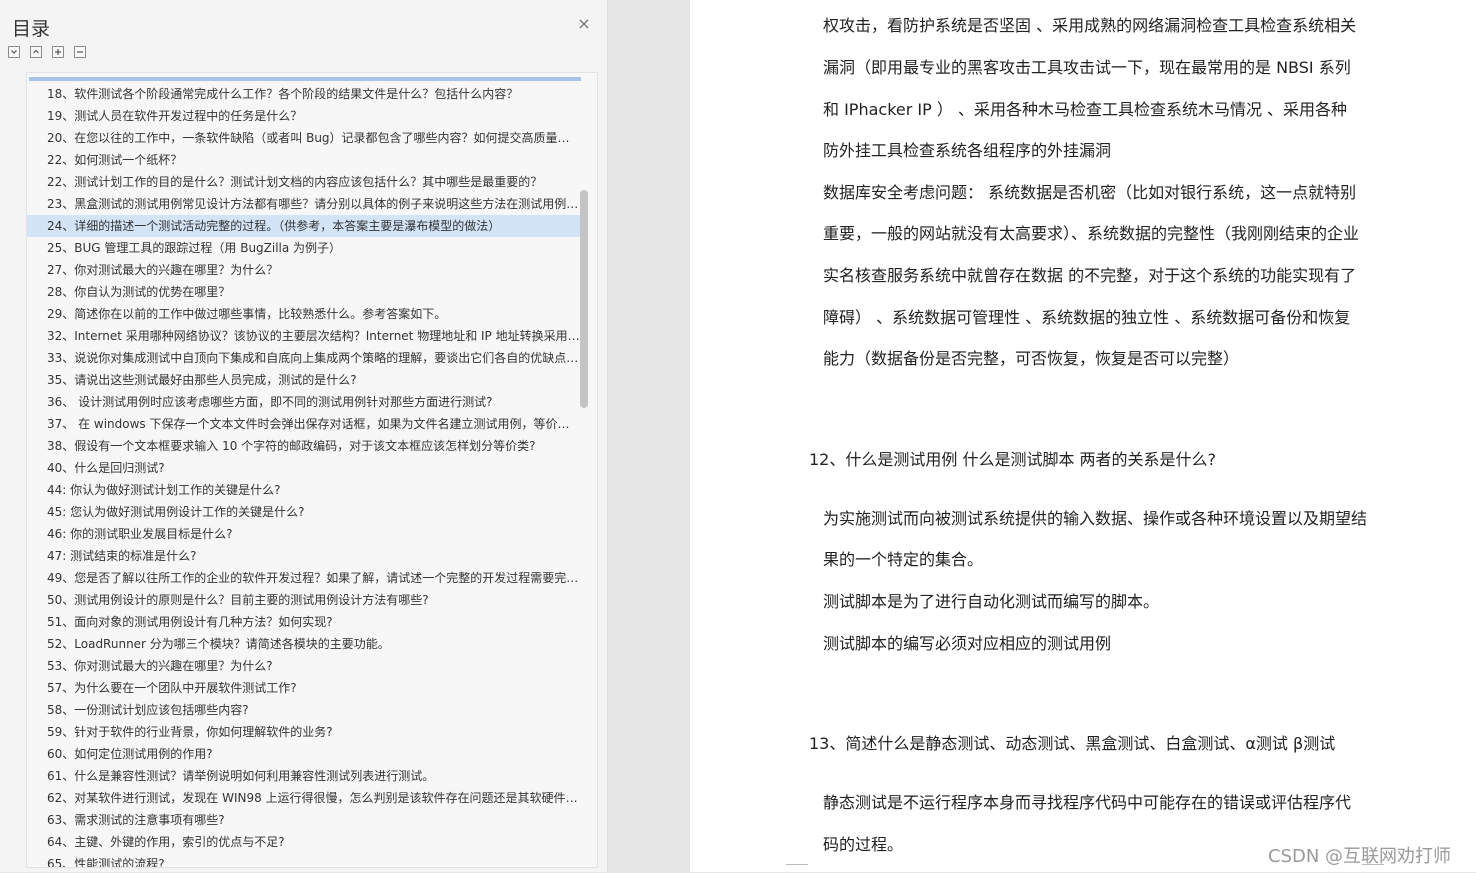  Describe the element at coordinates (1087, 317) in the screenshot. I see `doc-paragraph-line: 障碍） 、系统数据可管理性 、系统数据的独立性 、系统数据可备份和恢复` at that location.